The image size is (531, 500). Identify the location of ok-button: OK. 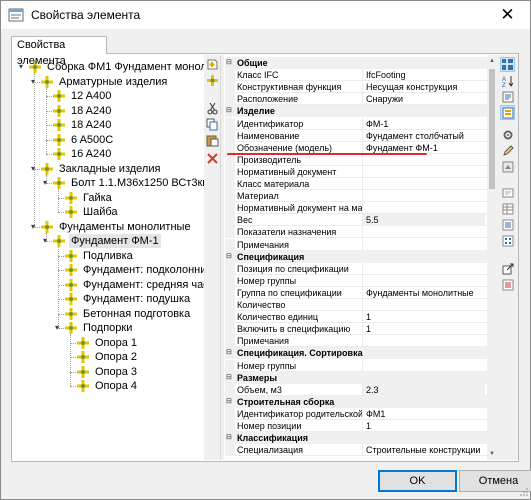
(417, 481).